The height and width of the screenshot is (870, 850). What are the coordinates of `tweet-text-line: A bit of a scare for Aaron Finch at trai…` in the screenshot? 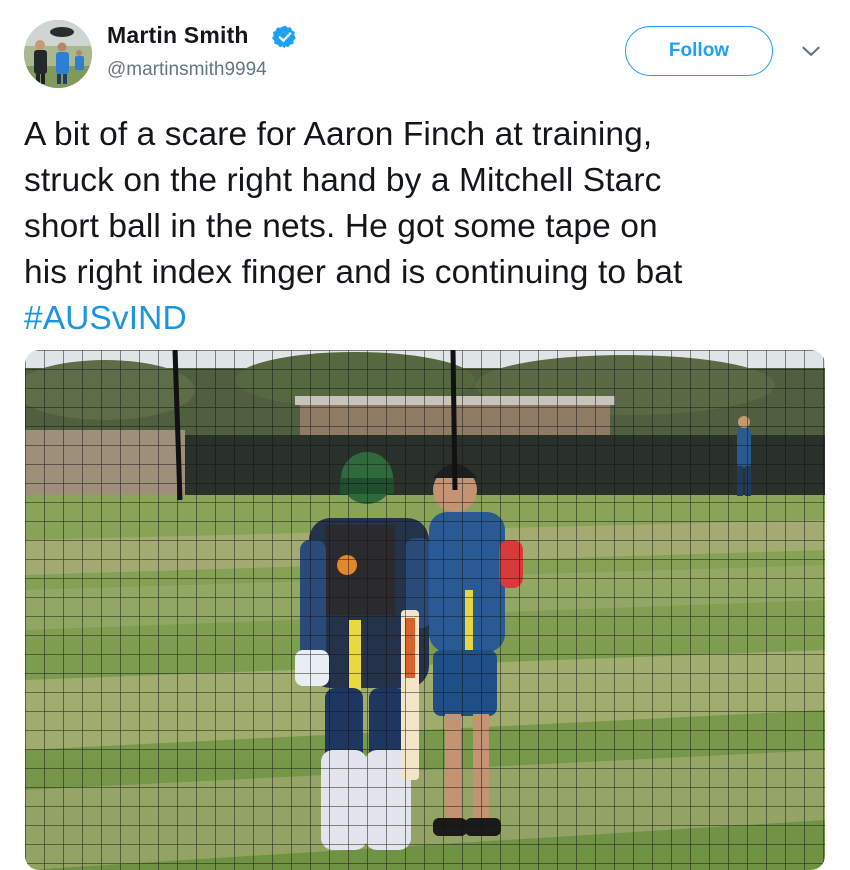 It's located at (338, 134).